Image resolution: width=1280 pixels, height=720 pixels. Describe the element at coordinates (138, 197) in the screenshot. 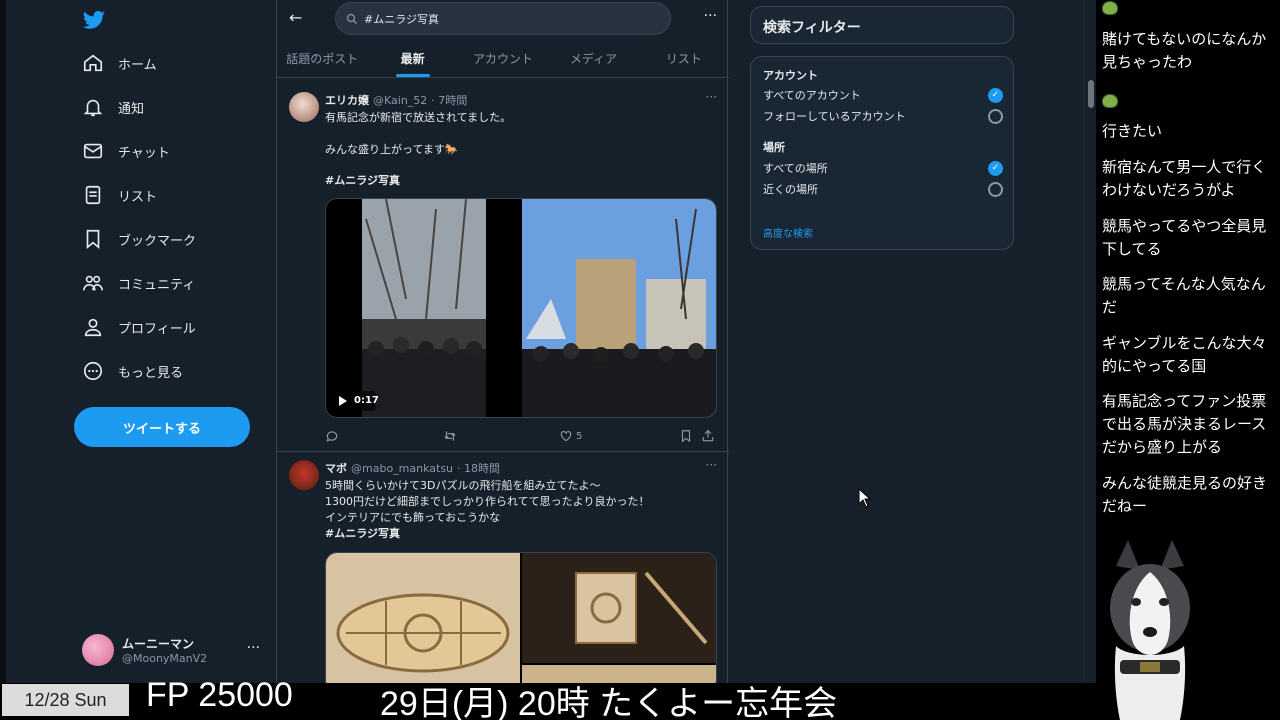

I see `sidebar-item-label: リスト` at that location.